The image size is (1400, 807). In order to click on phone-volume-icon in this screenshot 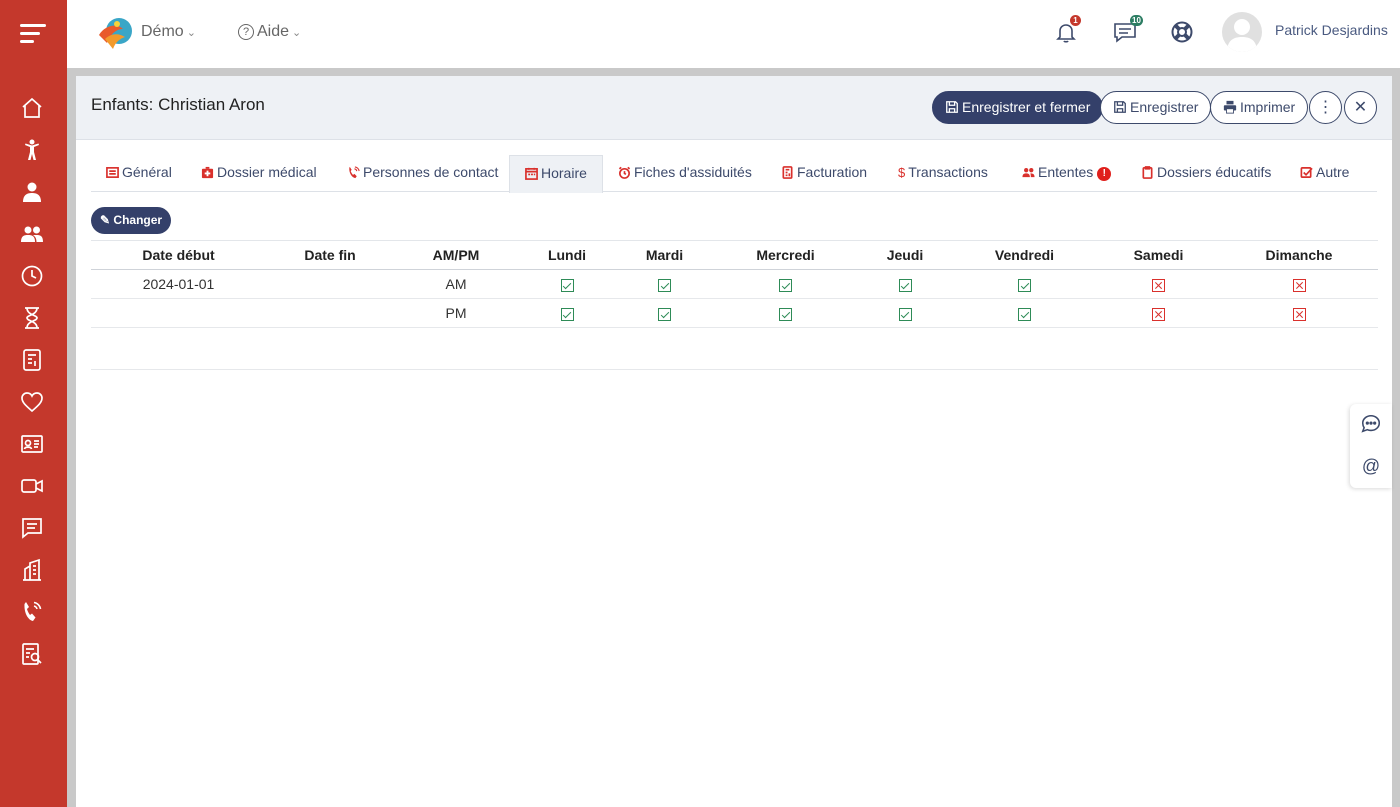, I will do `click(353, 172)`.